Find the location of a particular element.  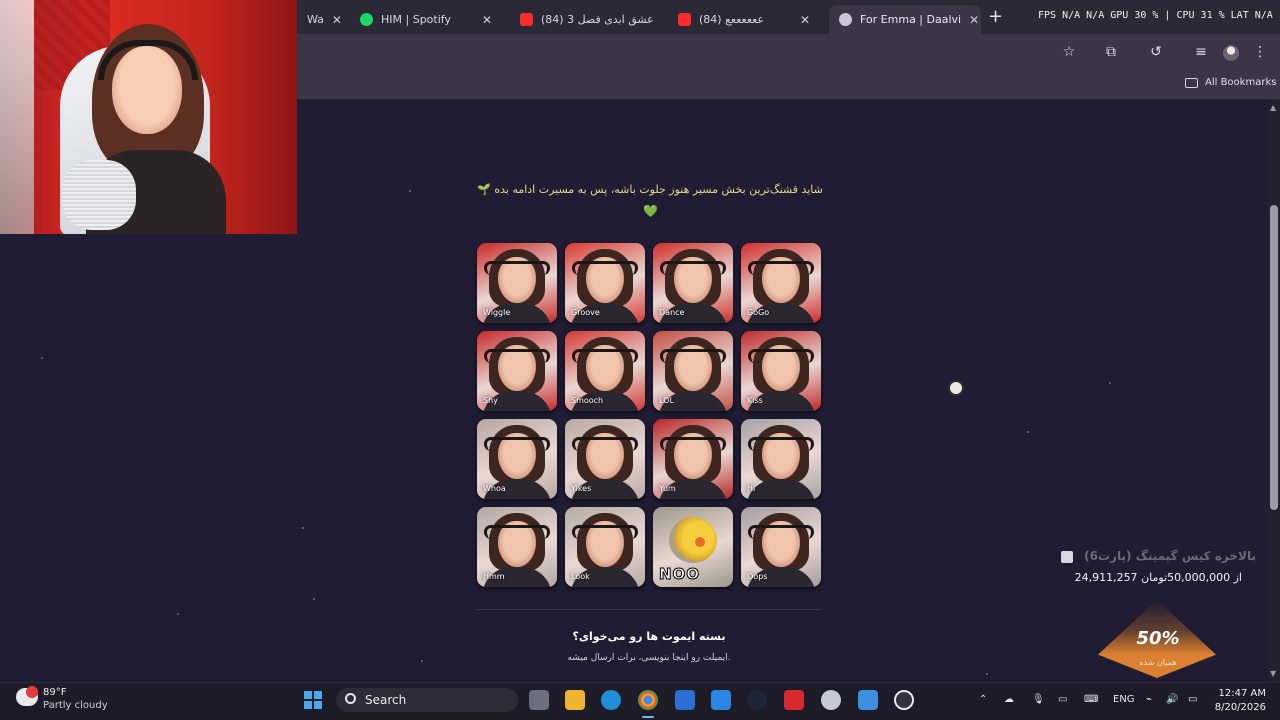

donation-icon is located at coordinates (1067, 557).